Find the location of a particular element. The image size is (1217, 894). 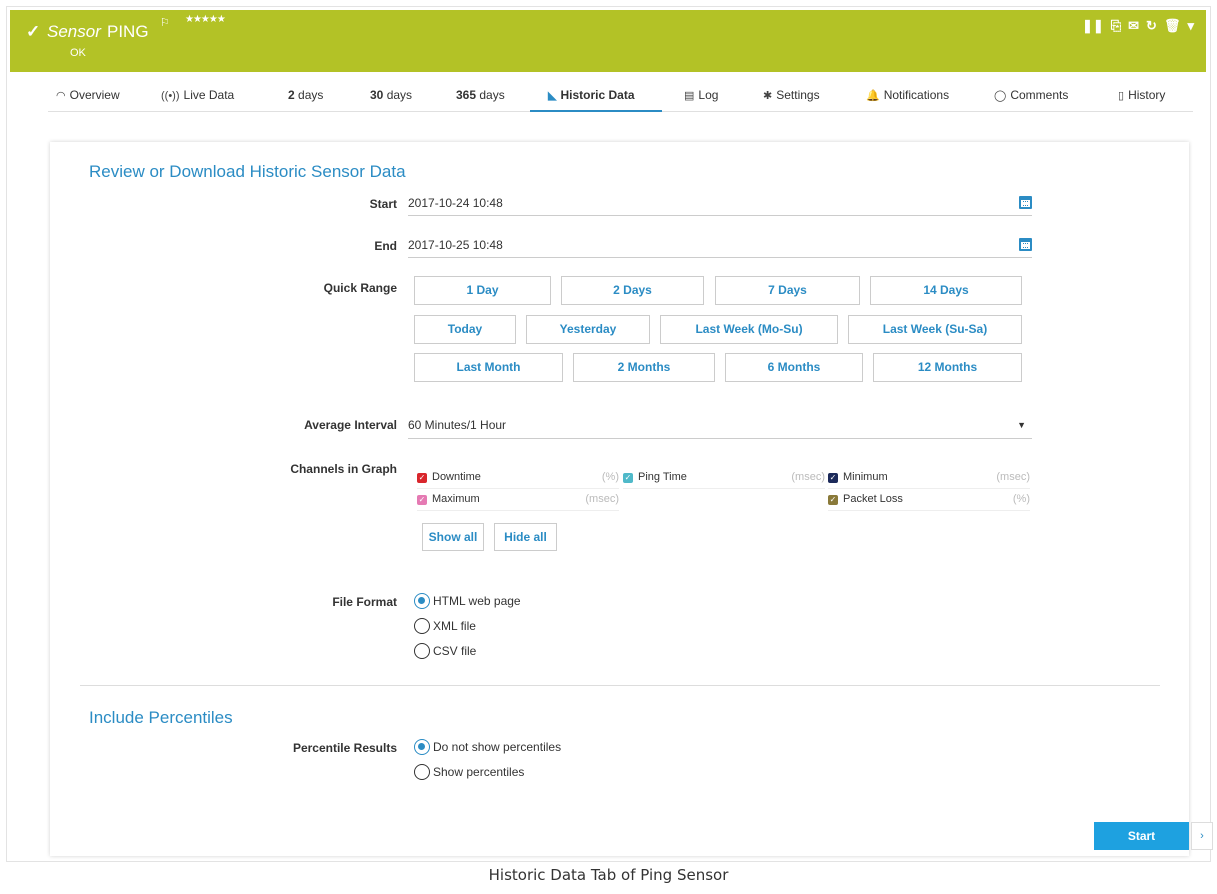

tab-notifications: 🔔 Notifications is located at coordinates (907, 100).